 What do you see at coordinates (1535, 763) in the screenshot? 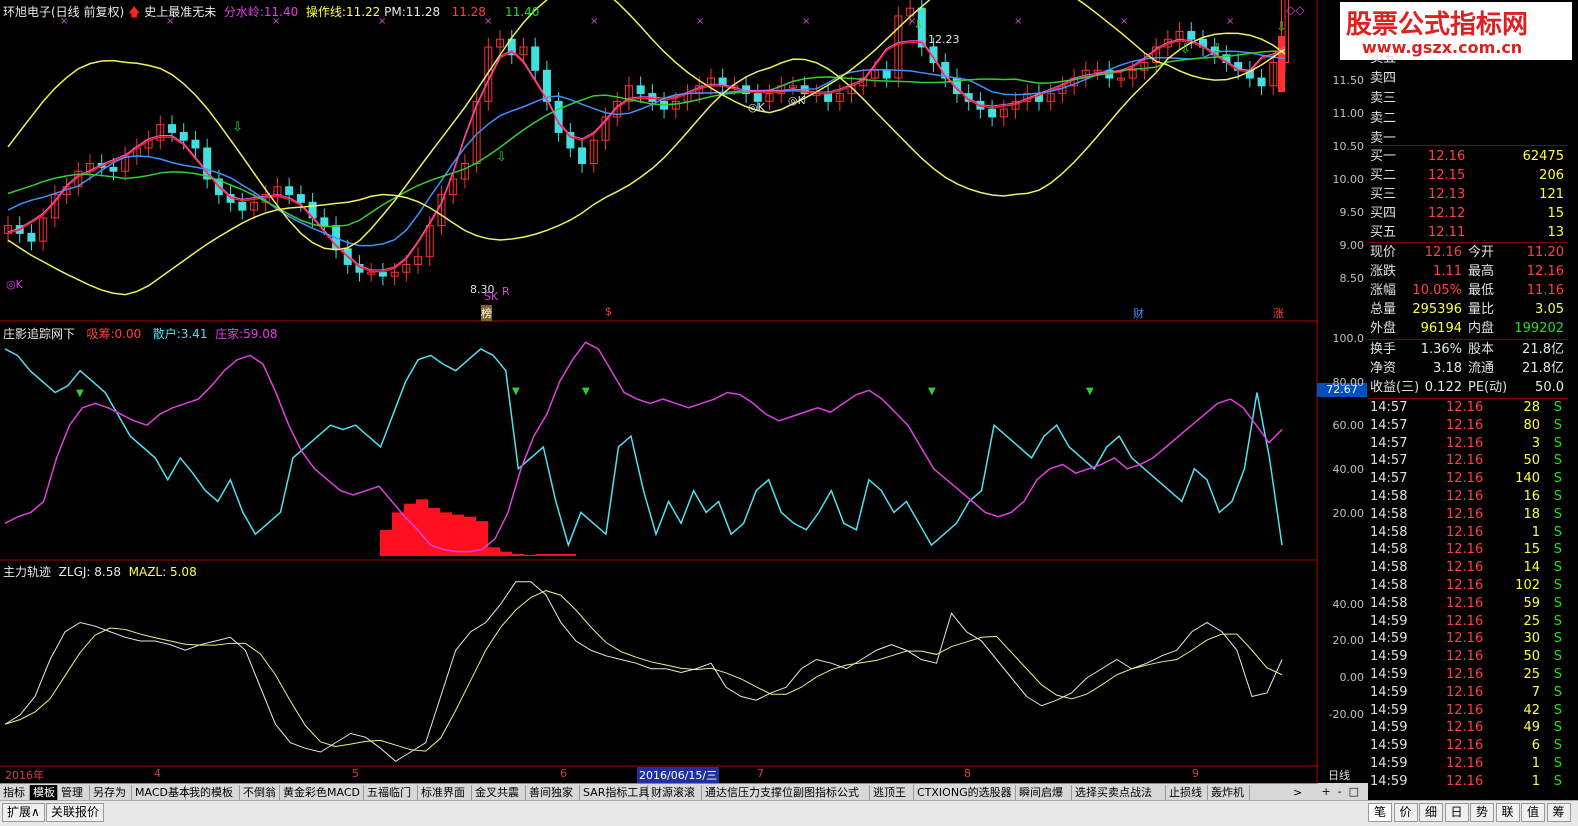
I see `tick-volume: 1` at bounding box center [1535, 763].